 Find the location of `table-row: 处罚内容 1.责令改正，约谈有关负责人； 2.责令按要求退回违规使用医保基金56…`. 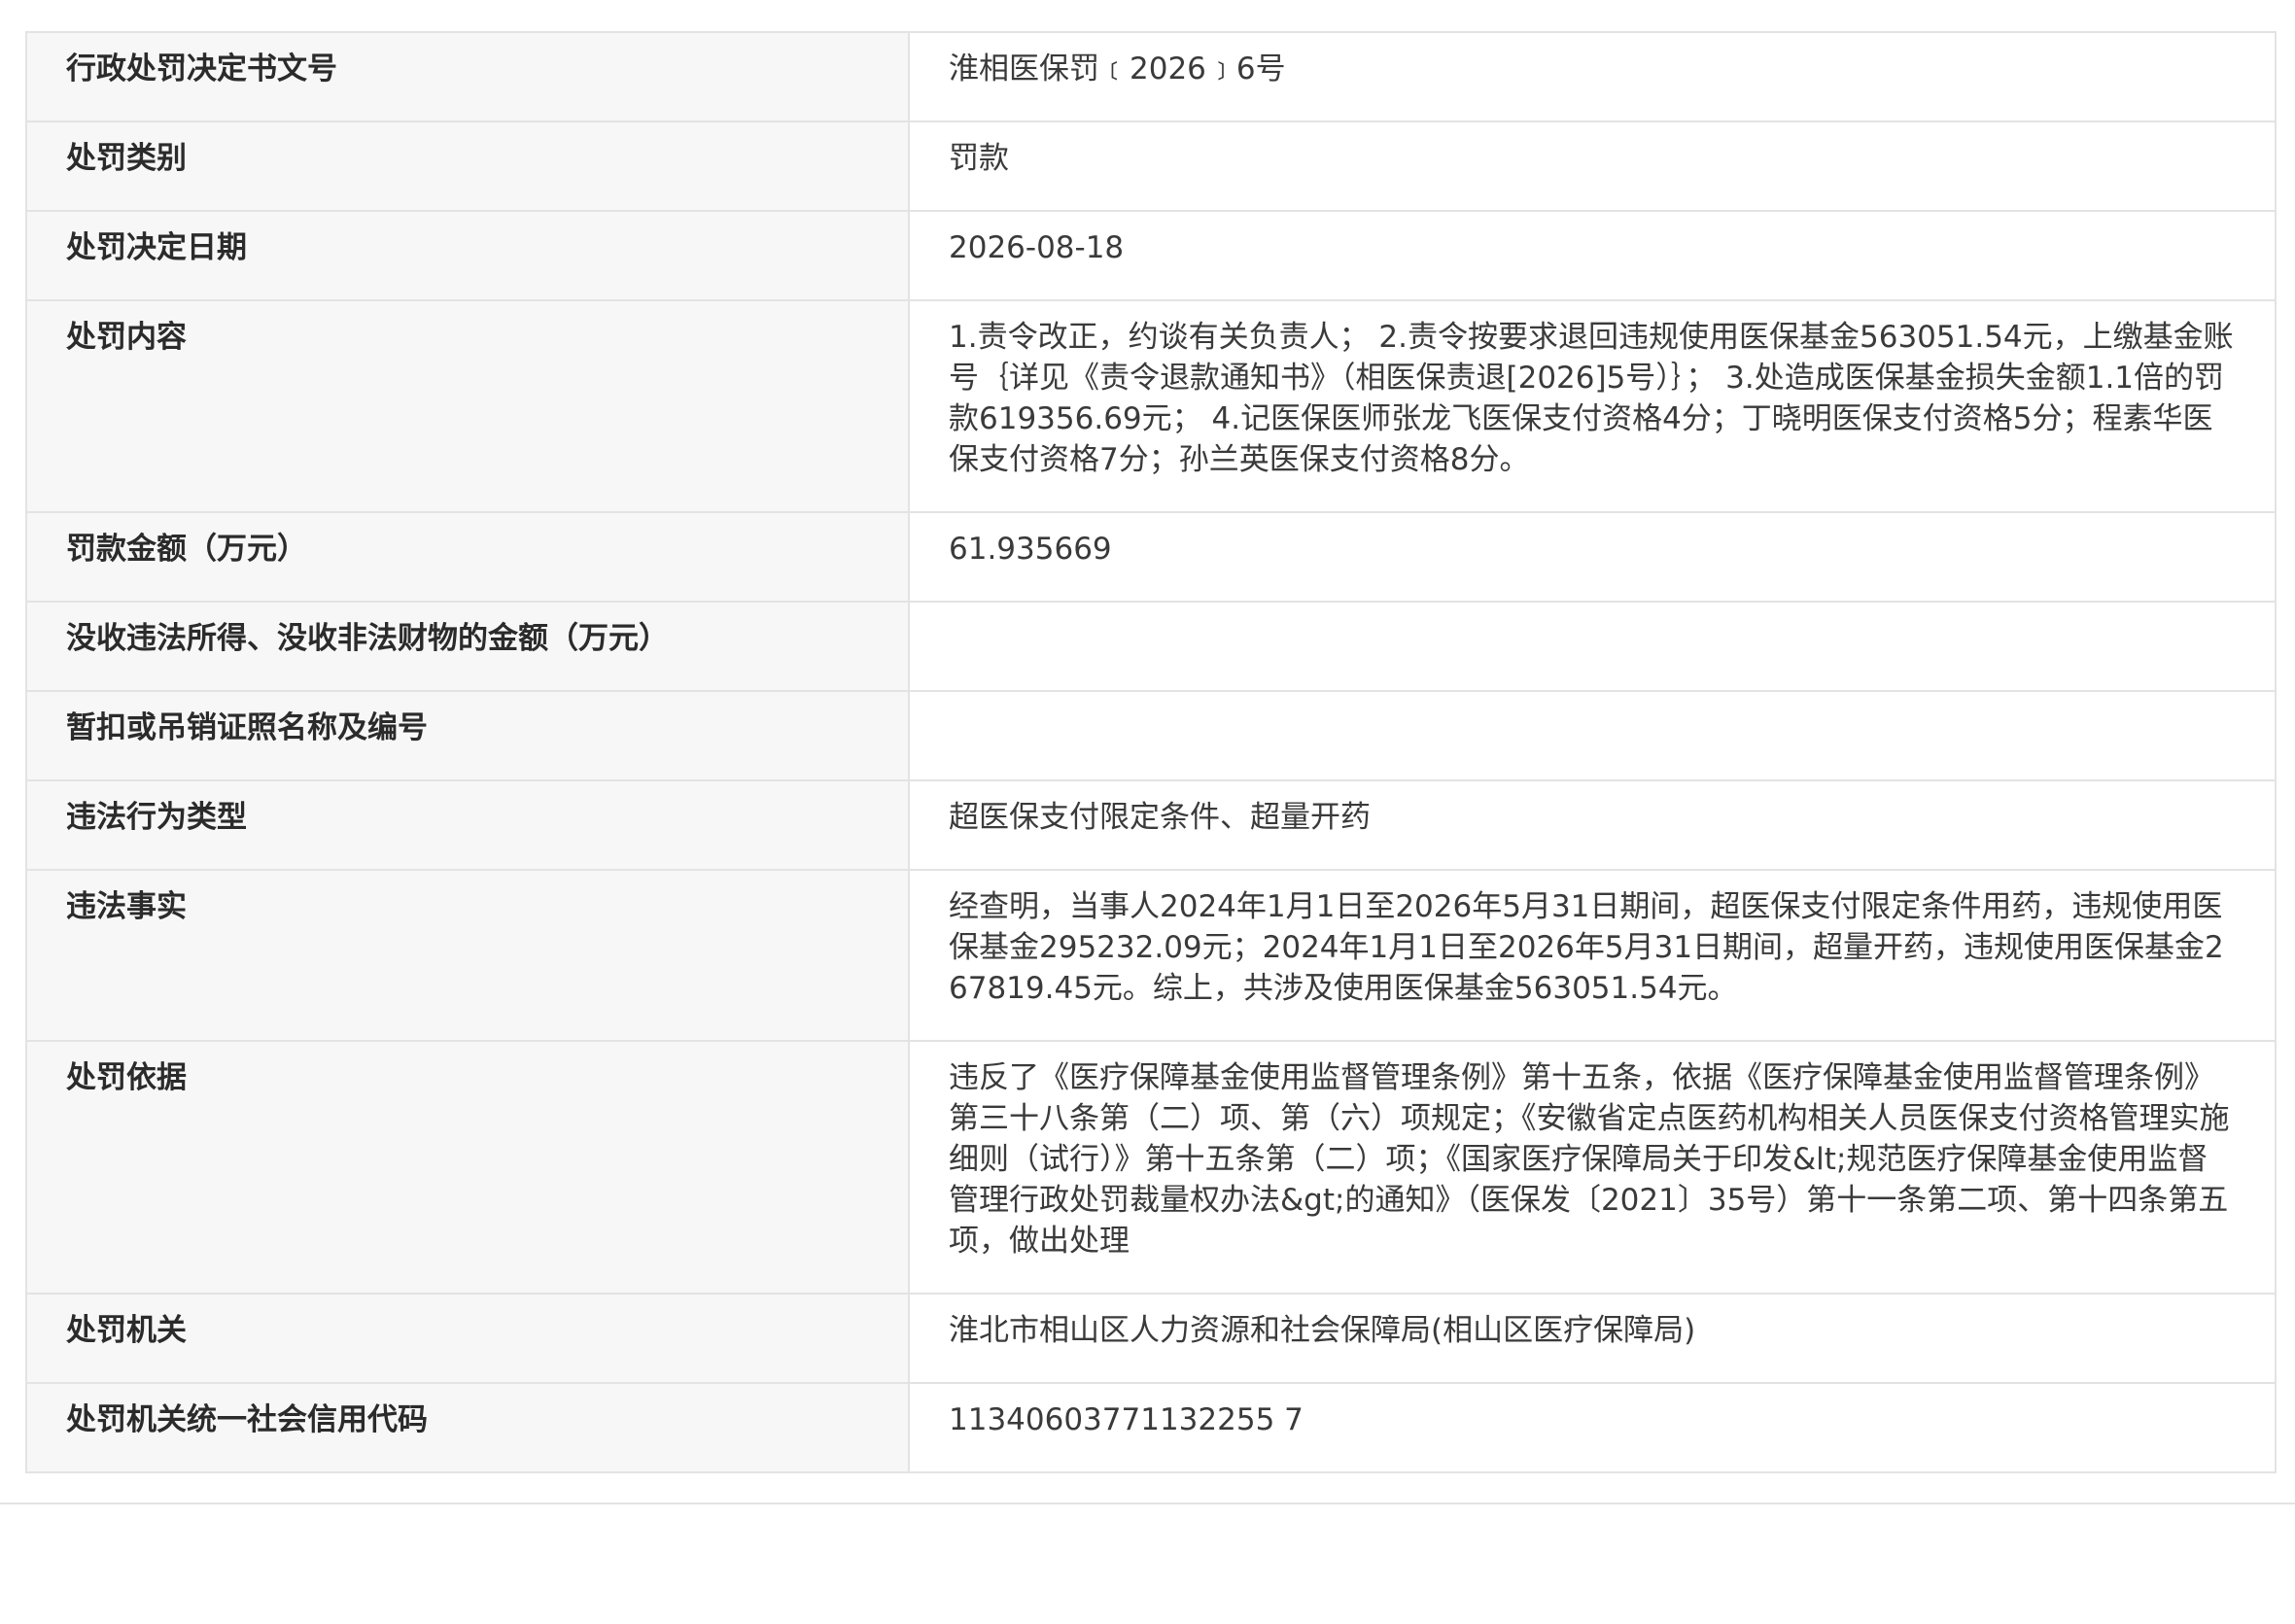

table-row: 处罚内容 1.责令改正，约谈有关负责人； 2.责令按要求退回违规使用医保基金56… is located at coordinates (1151, 406).